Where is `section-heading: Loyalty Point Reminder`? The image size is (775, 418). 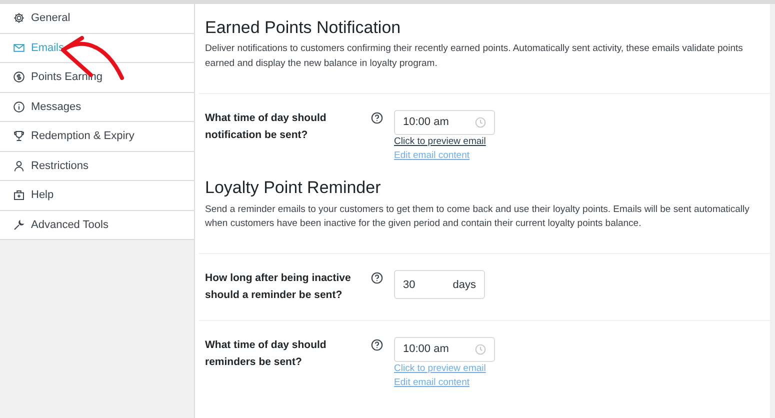
section-heading: Loyalty Point Reminder is located at coordinates (293, 188).